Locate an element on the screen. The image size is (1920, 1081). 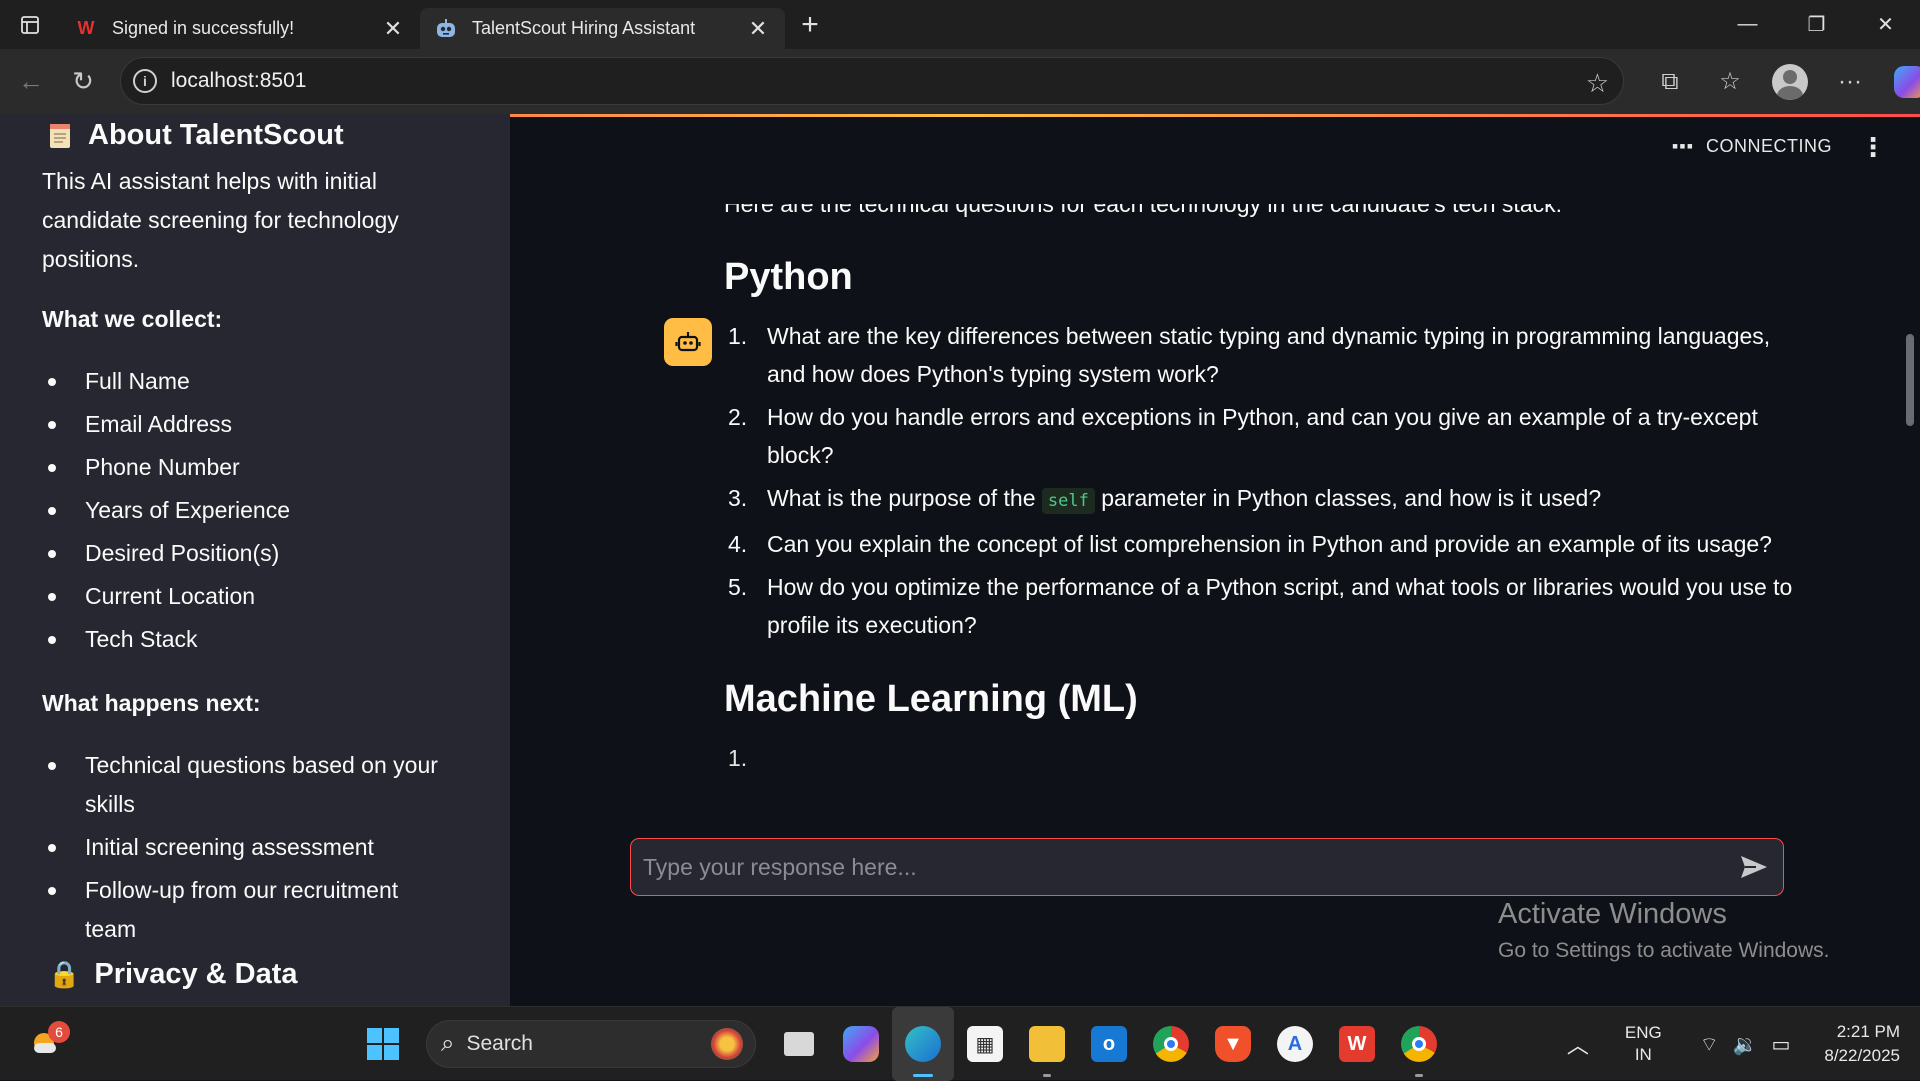
app-store-icon: A is located at coordinates (1295, 1044).